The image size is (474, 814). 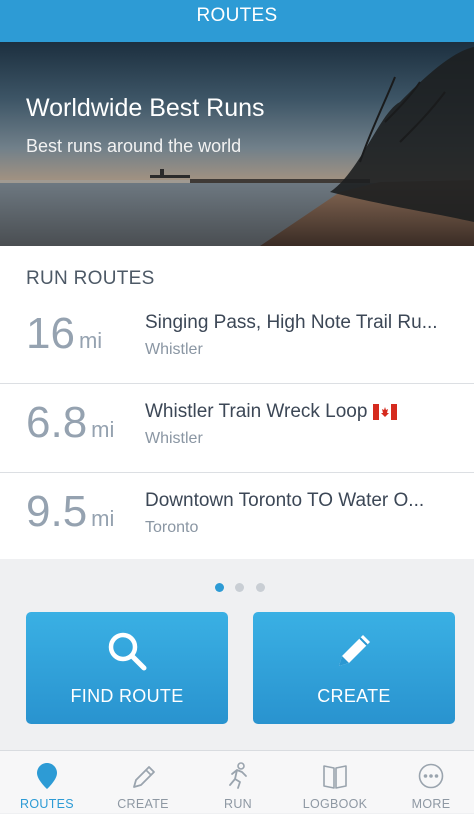 I want to click on route-location: Toronto, so click(x=172, y=527).